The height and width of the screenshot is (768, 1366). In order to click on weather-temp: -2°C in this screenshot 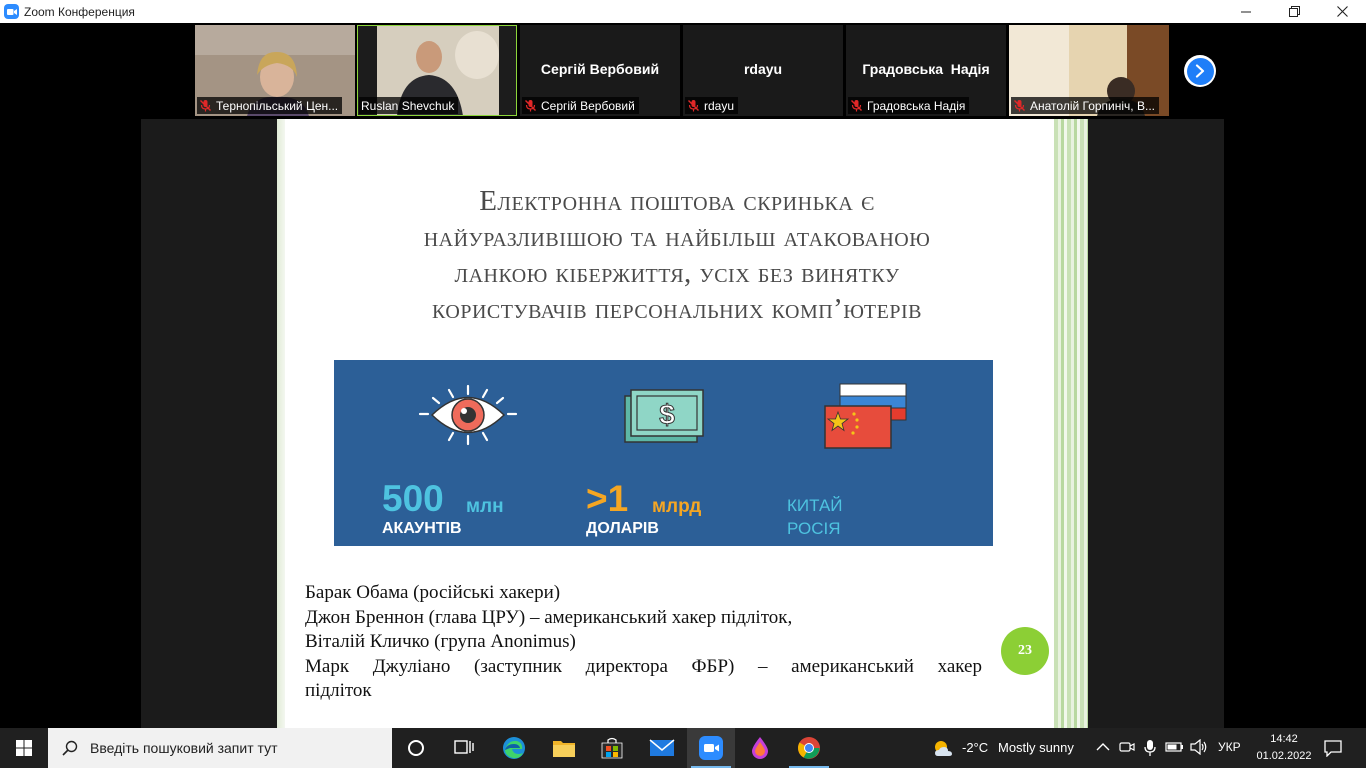, I will do `click(975, 747)`.